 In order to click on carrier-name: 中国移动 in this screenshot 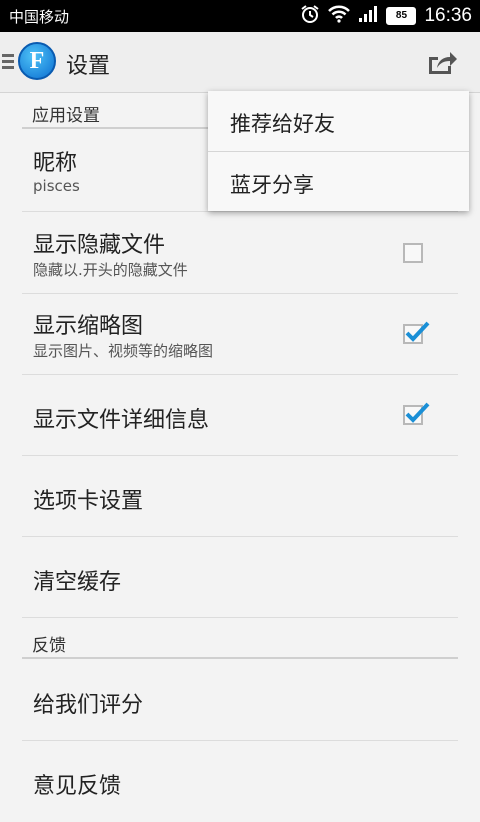, I will do `click(39, 17)`.